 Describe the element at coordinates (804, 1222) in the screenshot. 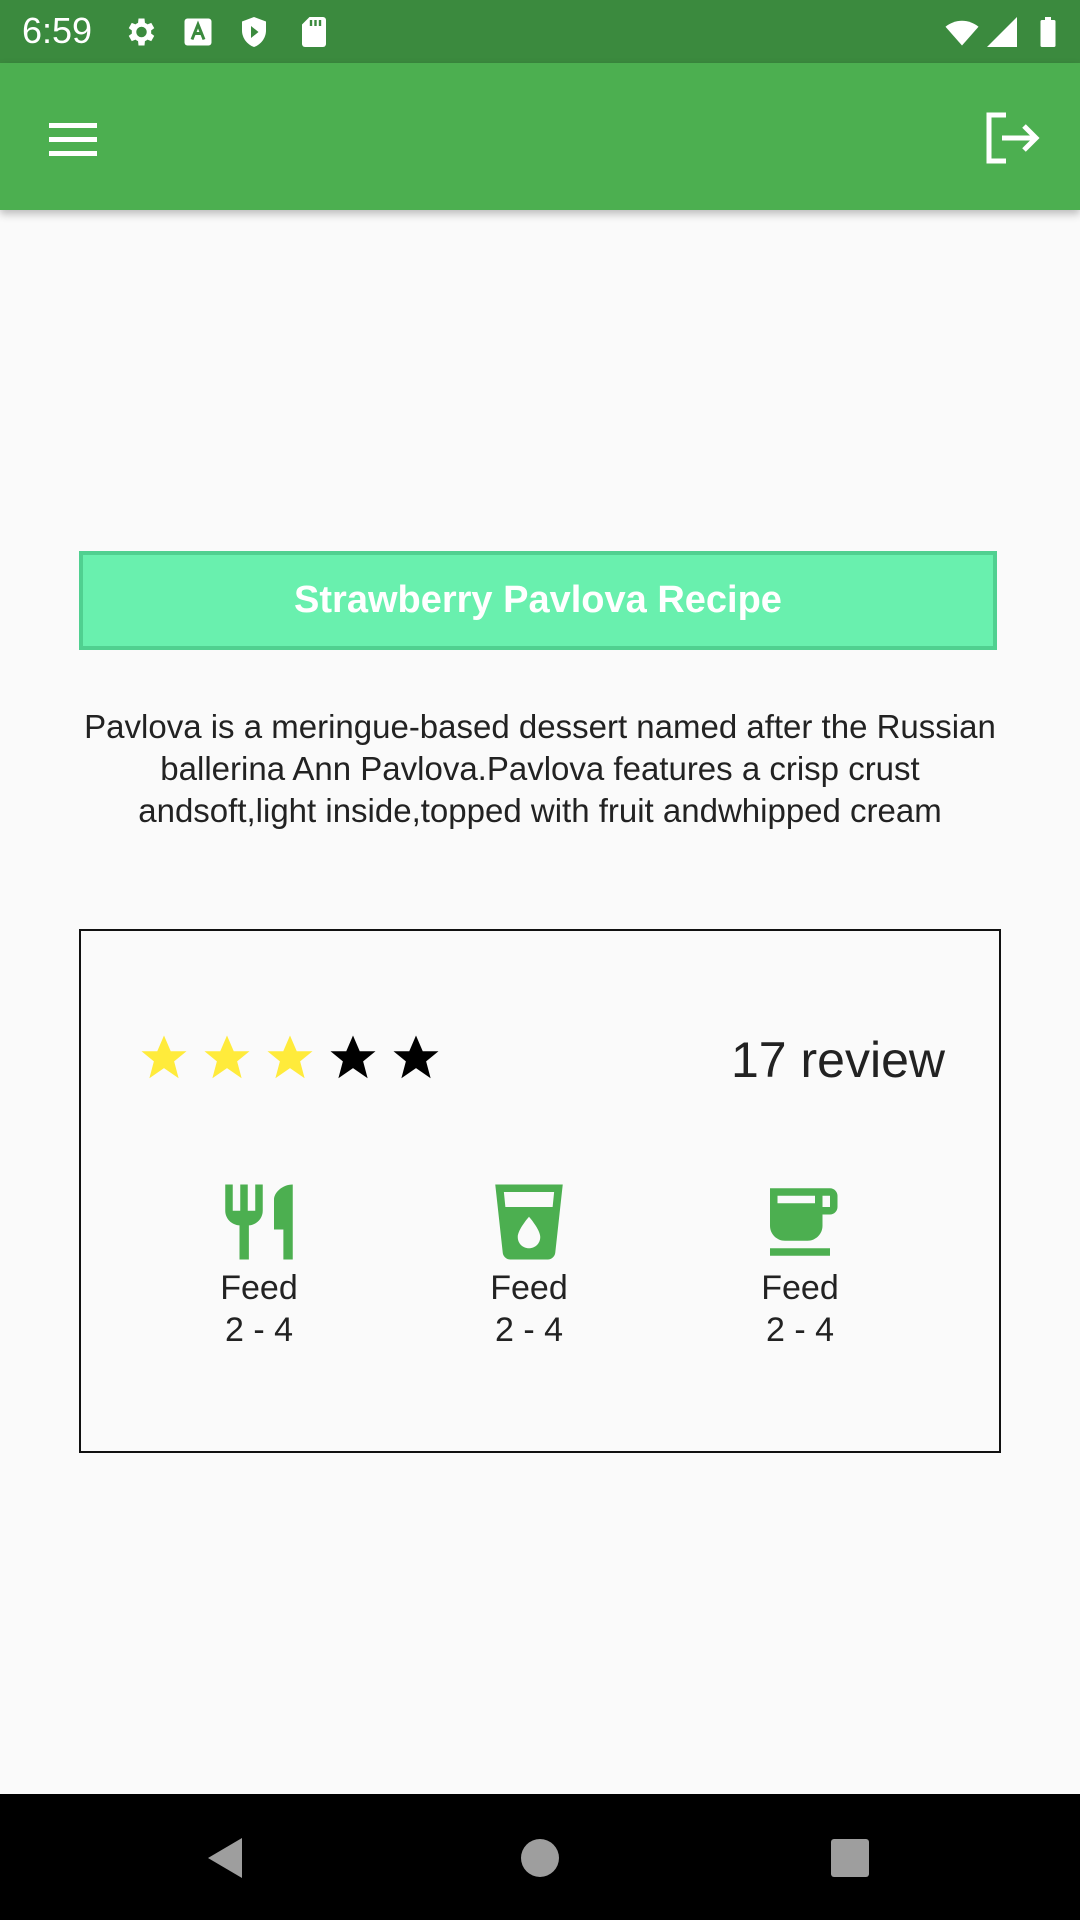

I see `coffee-icon` at that location.